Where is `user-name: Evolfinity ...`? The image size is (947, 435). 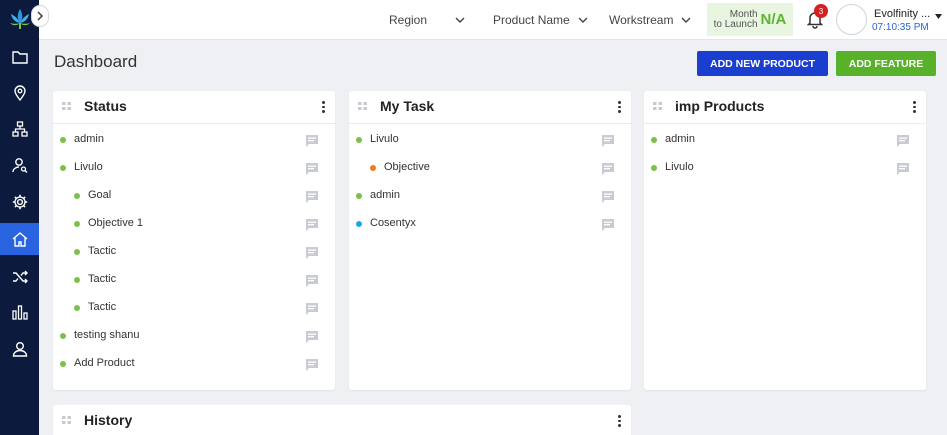 user-name: Evolfinity ... is located at coordinates (902, 14).